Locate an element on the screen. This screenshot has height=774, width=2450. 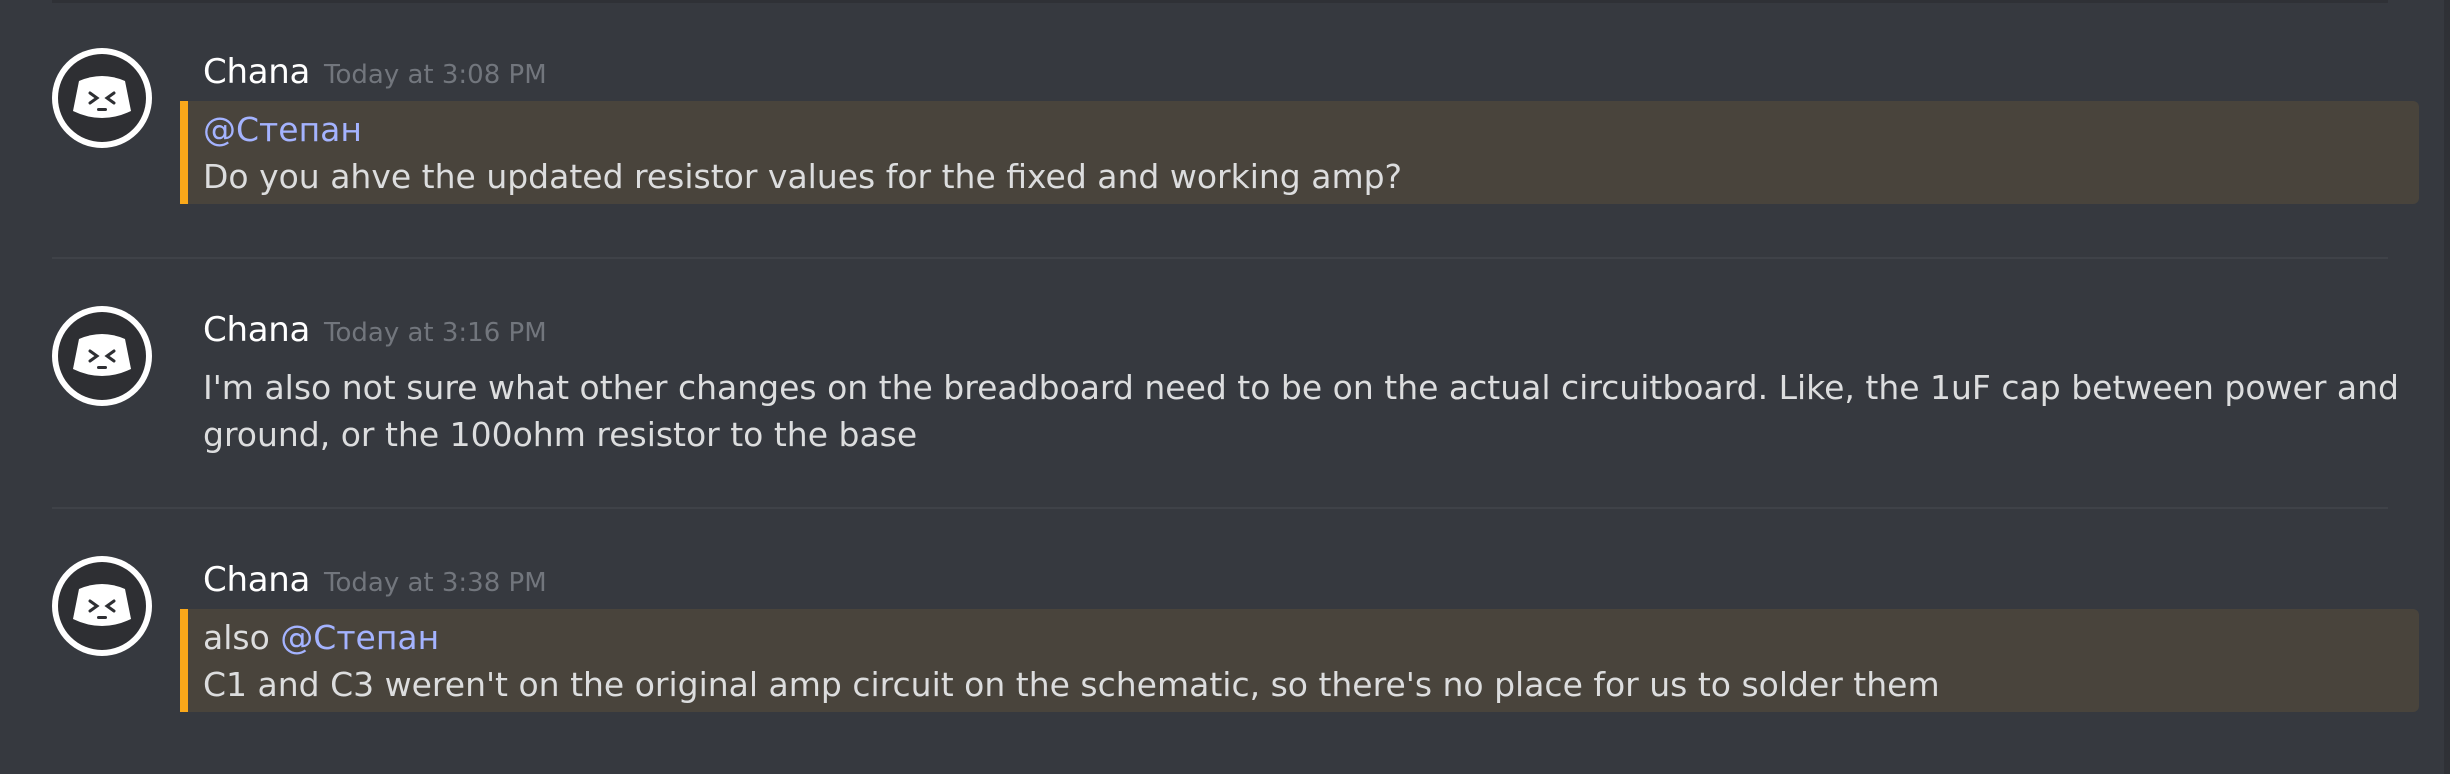
top-divider is located at coordinates (1220, 1).